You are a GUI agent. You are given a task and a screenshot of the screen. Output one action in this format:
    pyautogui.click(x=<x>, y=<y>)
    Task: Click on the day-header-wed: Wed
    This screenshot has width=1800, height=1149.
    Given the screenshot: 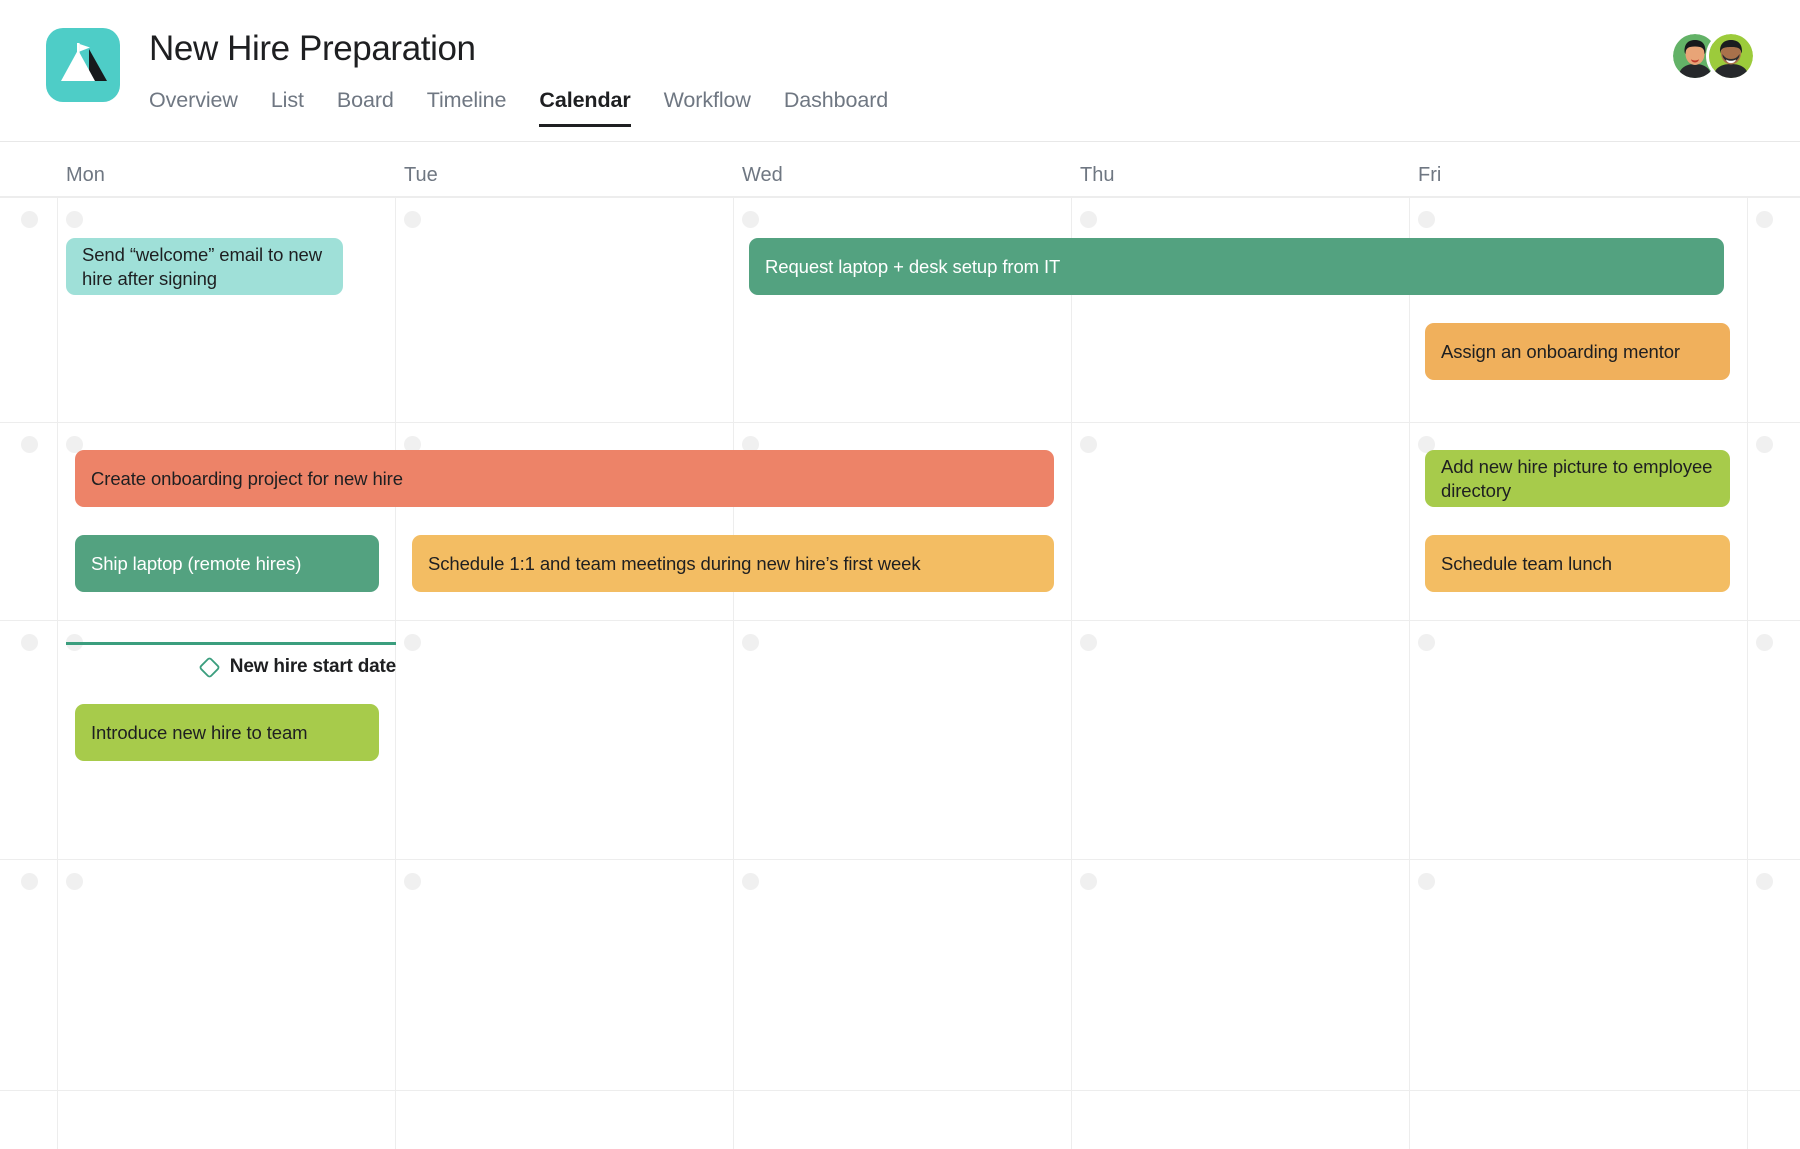 What is the action you would take?
    pyautogui.click(x=762, y=175)
    